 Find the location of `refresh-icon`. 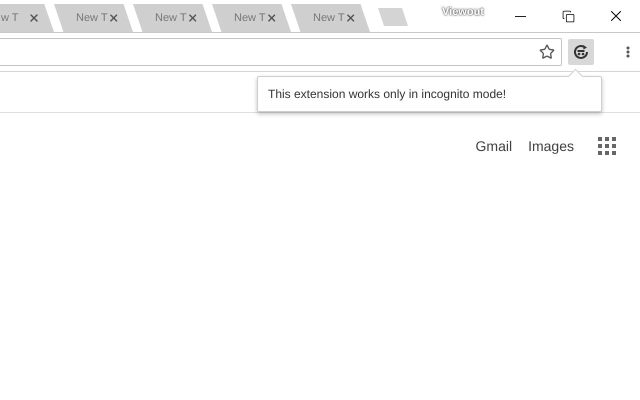

refresh-icon is located at coordinates (581, 52).